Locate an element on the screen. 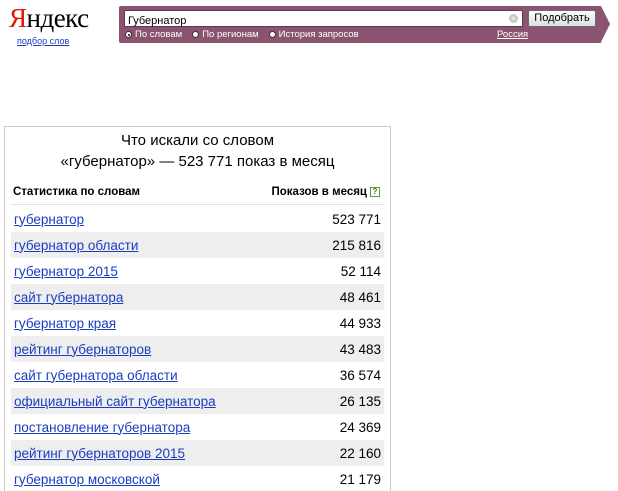 Image resolution: width=618 pixels, height=491 pixels. search-bar-arrow is located at coordinates (605, 24).